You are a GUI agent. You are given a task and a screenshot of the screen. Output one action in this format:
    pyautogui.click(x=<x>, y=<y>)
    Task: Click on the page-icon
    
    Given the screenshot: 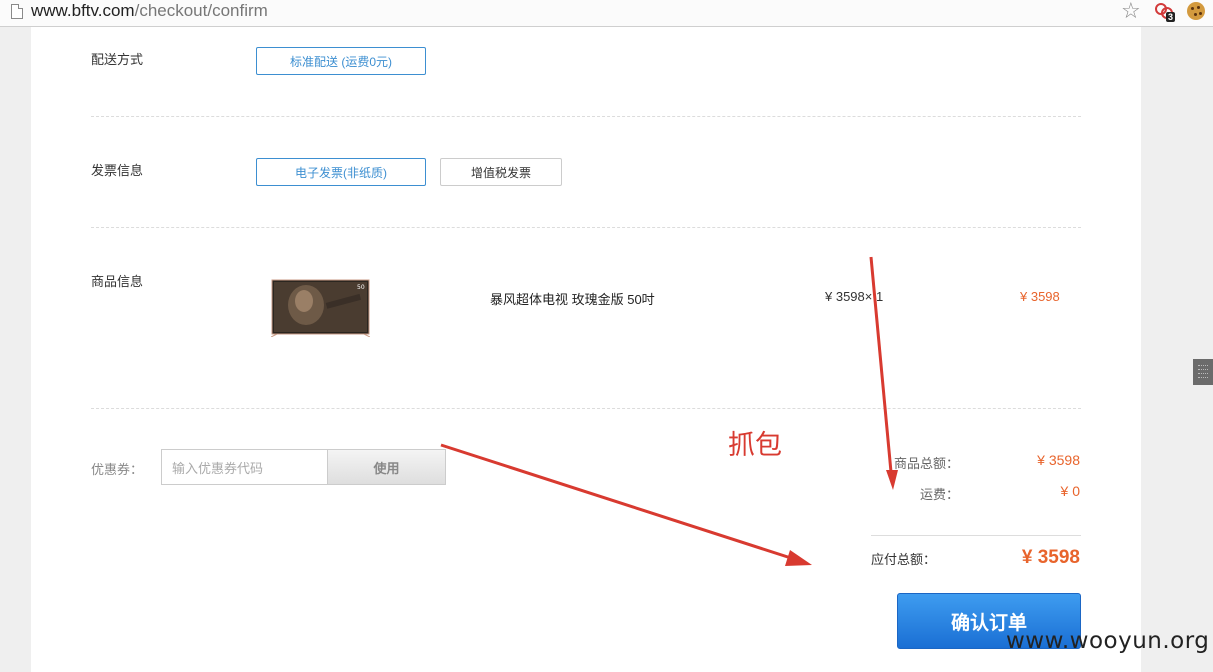 What is the action you would take?
    pyautogui.click(x=17, y=11)
    